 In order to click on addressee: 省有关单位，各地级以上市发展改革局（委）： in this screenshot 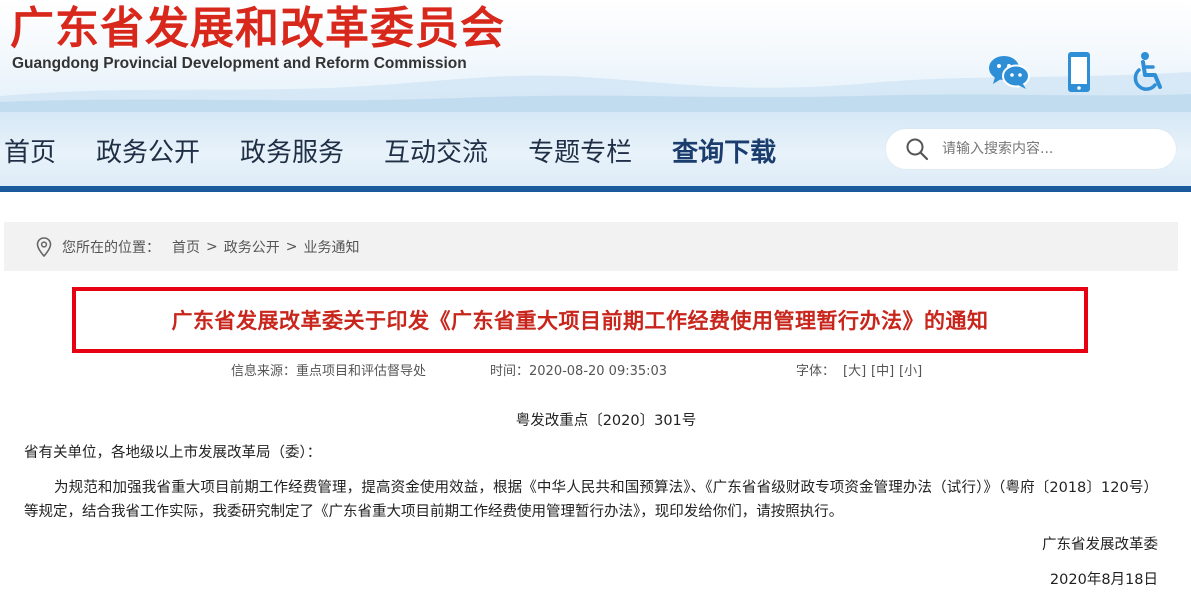, I will do `click(173, 453)`.